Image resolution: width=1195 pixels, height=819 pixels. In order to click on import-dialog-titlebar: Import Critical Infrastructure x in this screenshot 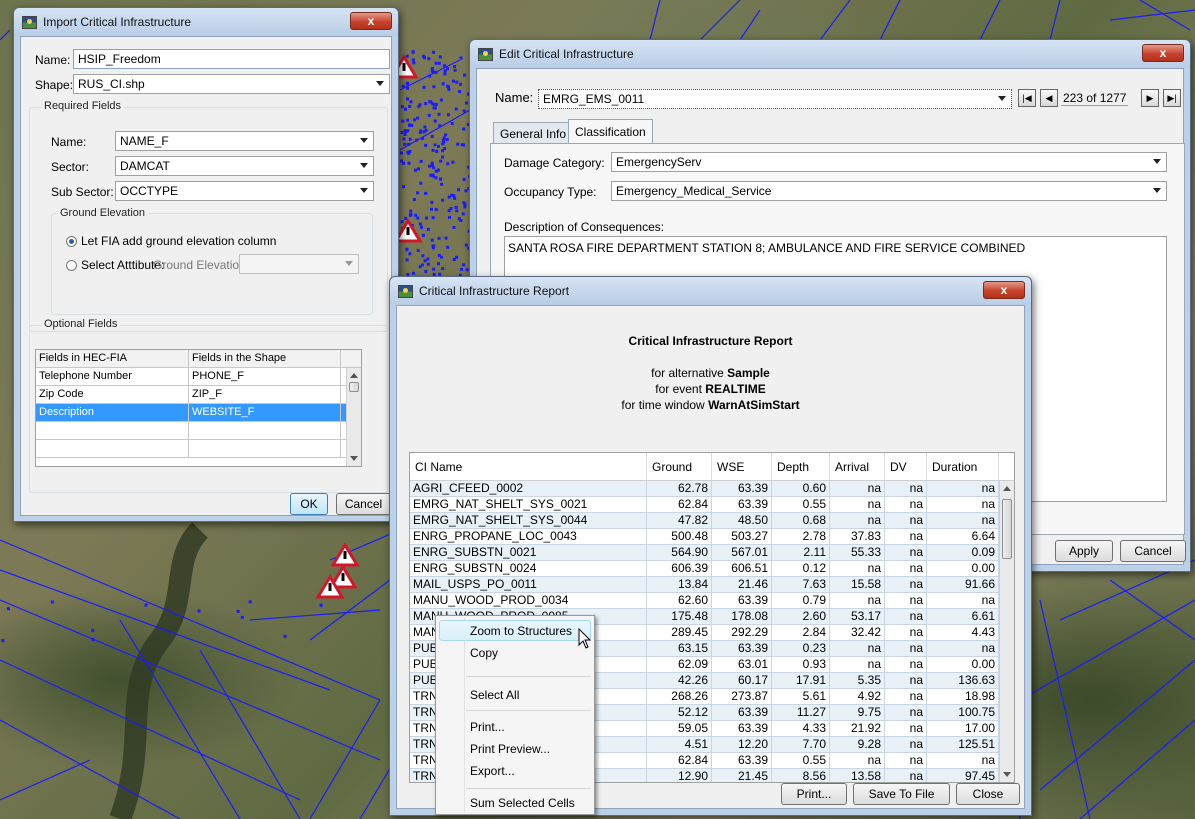, I will do `click(206, 22)`.